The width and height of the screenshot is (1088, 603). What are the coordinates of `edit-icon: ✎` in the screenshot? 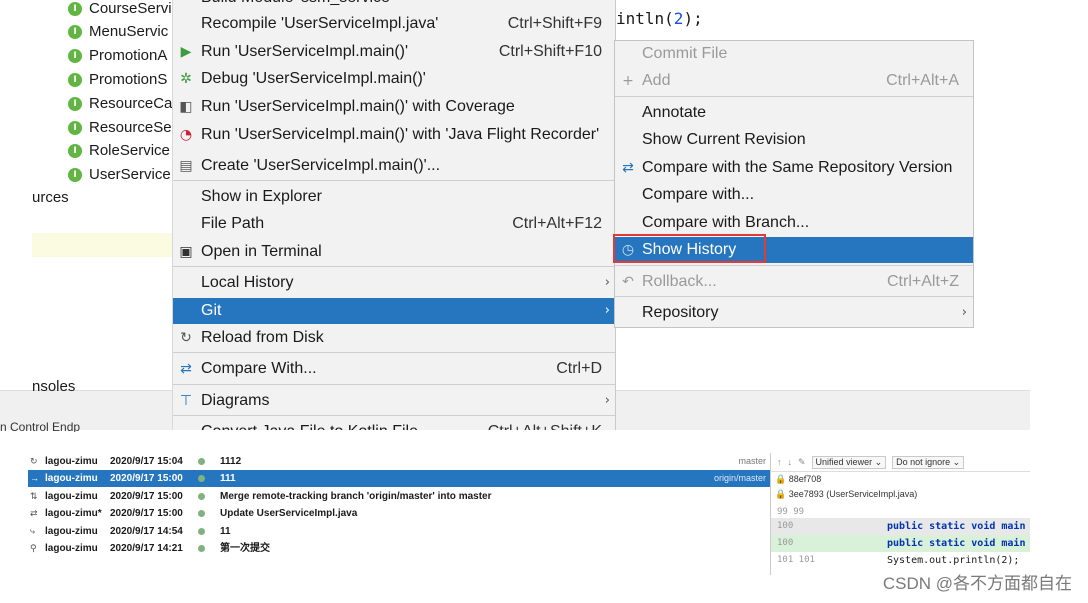 It's located at (802, 462).